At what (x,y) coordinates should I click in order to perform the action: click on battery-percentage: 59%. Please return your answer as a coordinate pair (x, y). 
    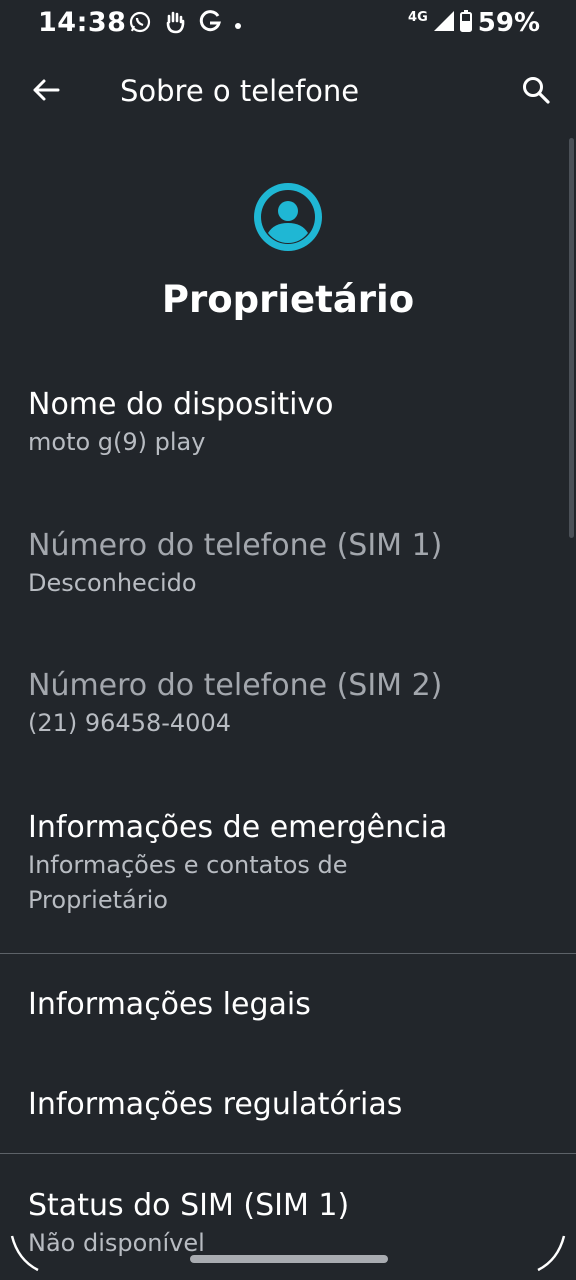
    Looking at the image, I should click on (508, 23).